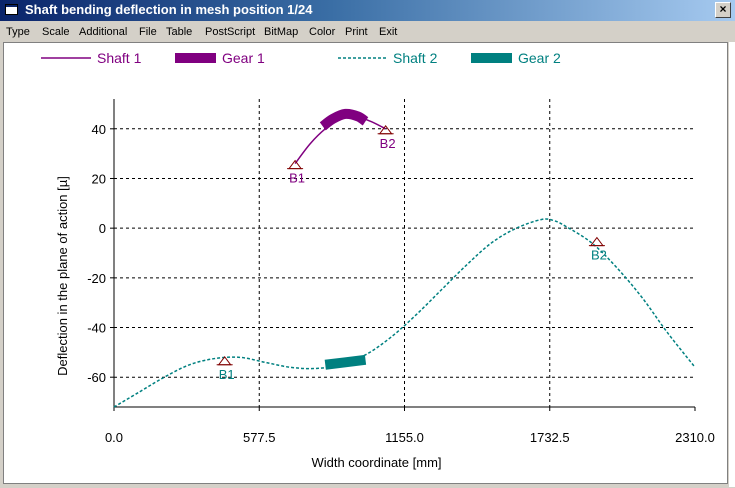 This screenshot has height=488, width=735. Describe the element at coordinates (18, 32) in the screenshot. I see `menu-item-type: Type` at that location.